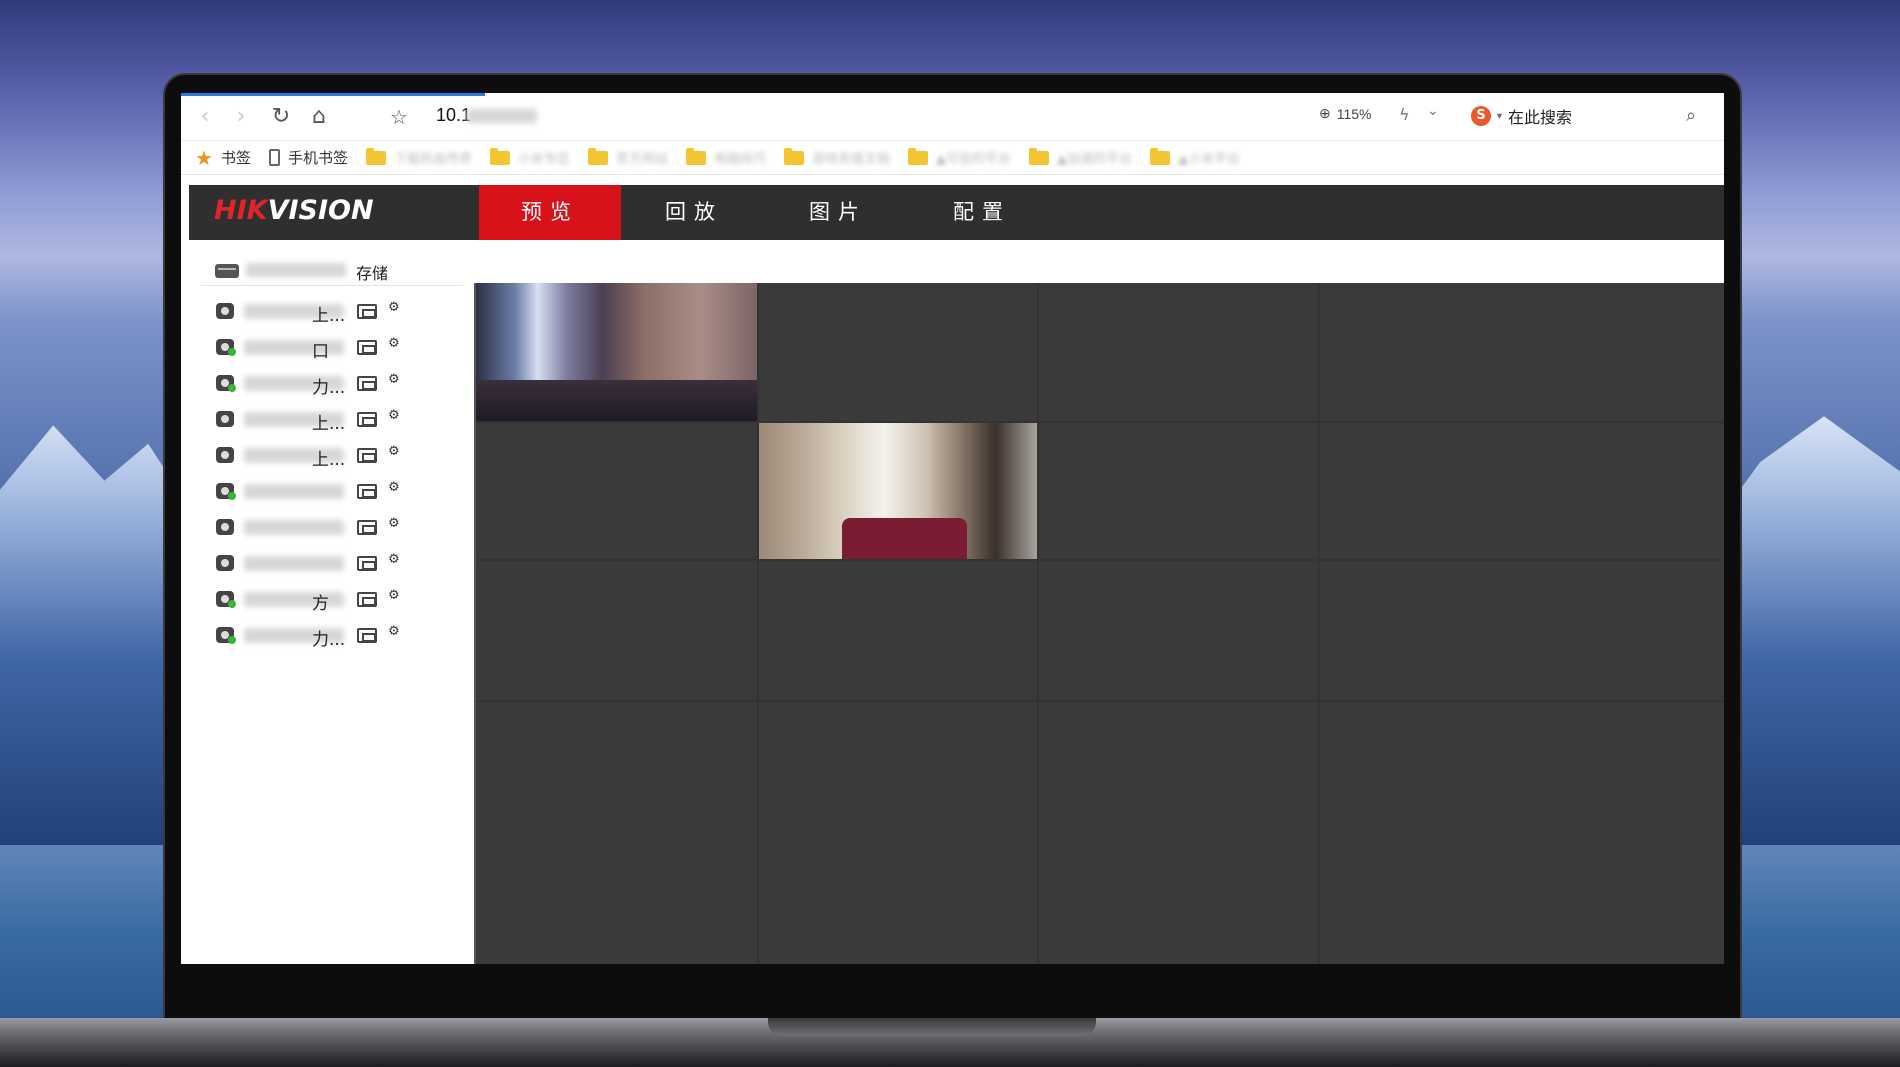  Describe the element at coordinates (317, 158) in the screenshot. I see `mobile-bookmarks-label: 手机书签` at that location.